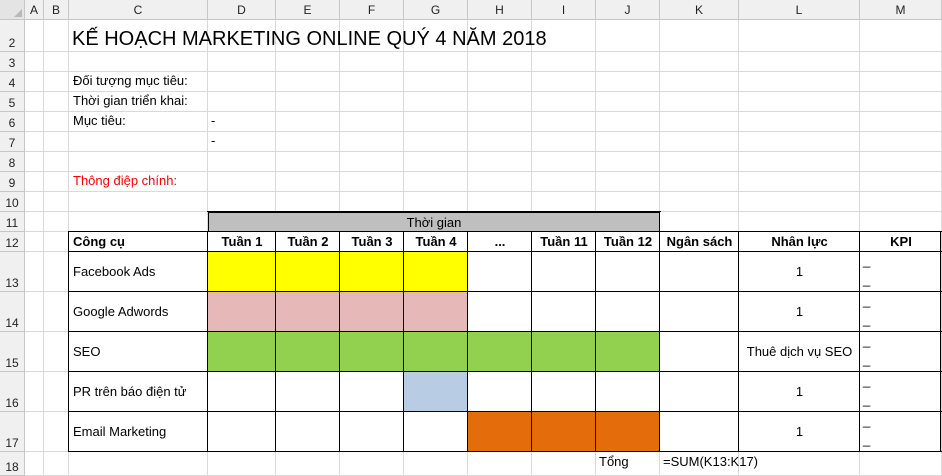 This screenshot has height=476, width=942. Describe the element at coordinates (130, 101) in the screenshot. I see `label-deploy-time: Thời gian triển khai:` at that location.